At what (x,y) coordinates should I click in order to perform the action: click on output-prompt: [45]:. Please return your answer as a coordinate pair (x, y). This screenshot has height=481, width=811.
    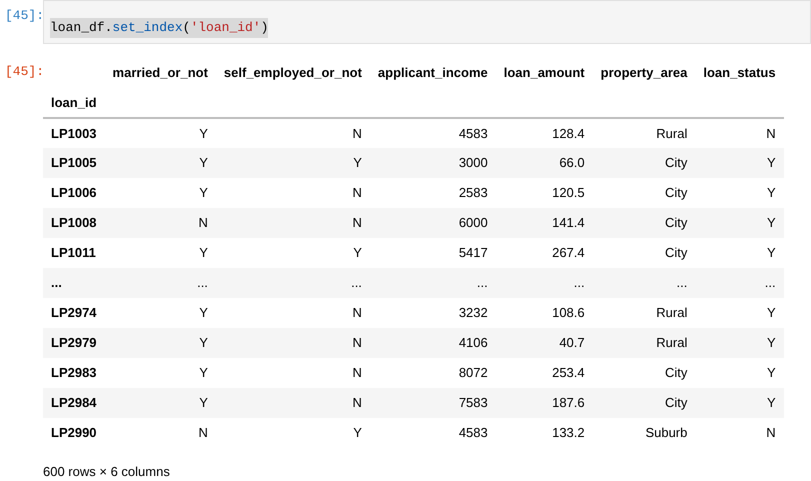
    Looking at the image, I should click on (23, 72).